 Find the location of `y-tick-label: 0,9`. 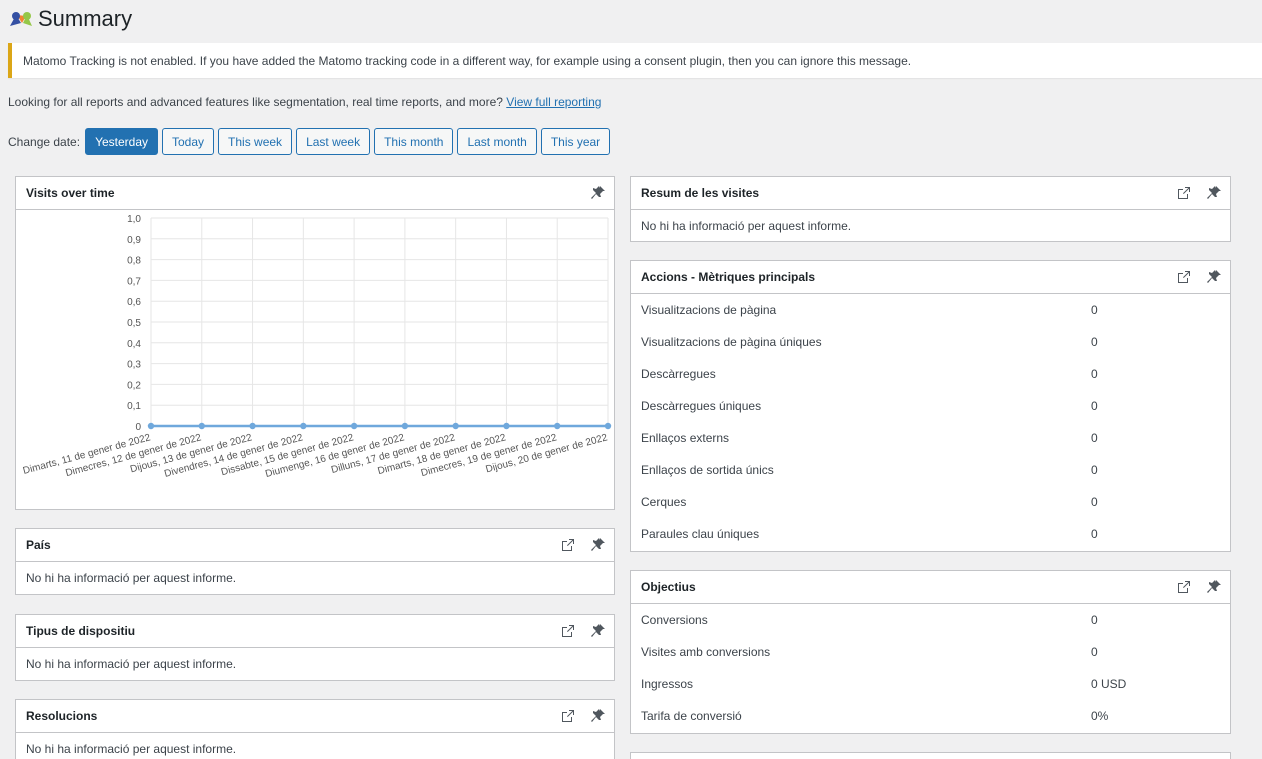

y-tick-label: 0,9 is located at coordinates (134, 240).